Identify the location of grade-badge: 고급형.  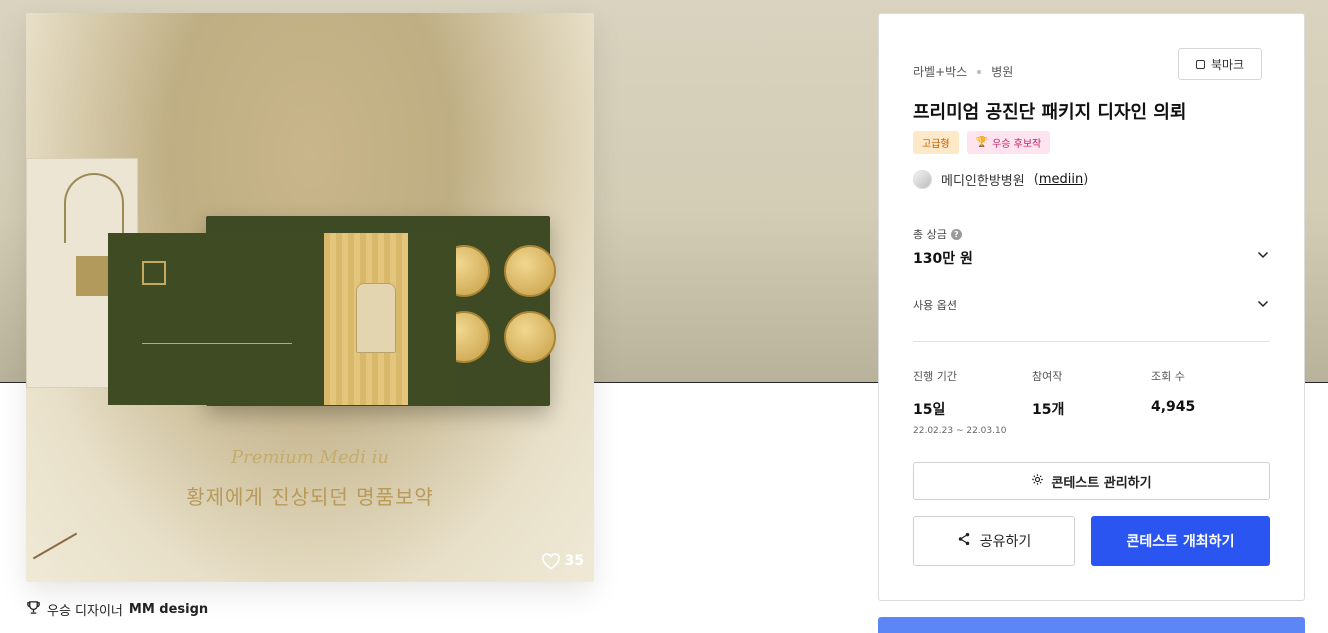
(936, 142).